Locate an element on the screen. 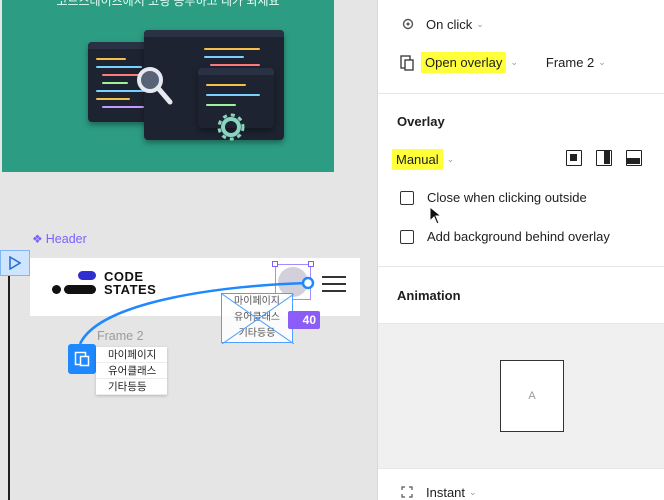 Image resolution: width=664 pixels, height=500 pixels. frame2-label: Frame 2 is located at coordinates (120, 336).